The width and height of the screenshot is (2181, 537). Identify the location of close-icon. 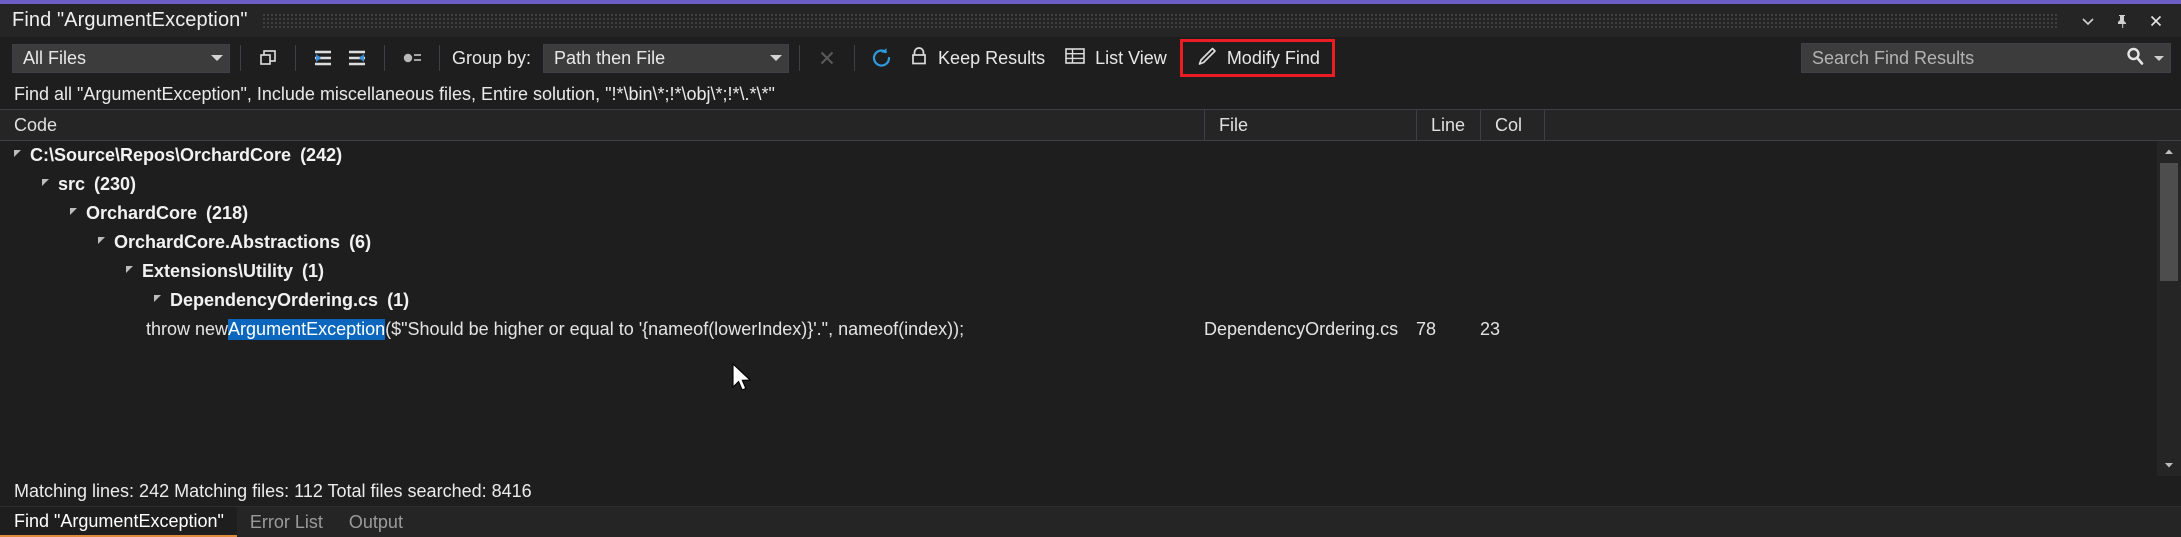
(2156, 21).